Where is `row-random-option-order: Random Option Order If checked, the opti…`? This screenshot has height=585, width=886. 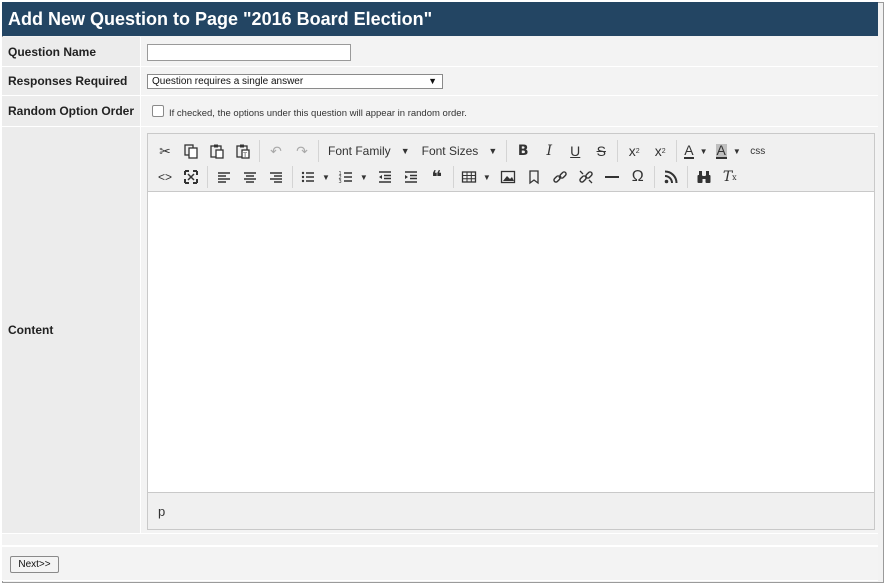
row-random-option-order: Random Option Order If checked, the opti… is located at coordinates (440, 111).